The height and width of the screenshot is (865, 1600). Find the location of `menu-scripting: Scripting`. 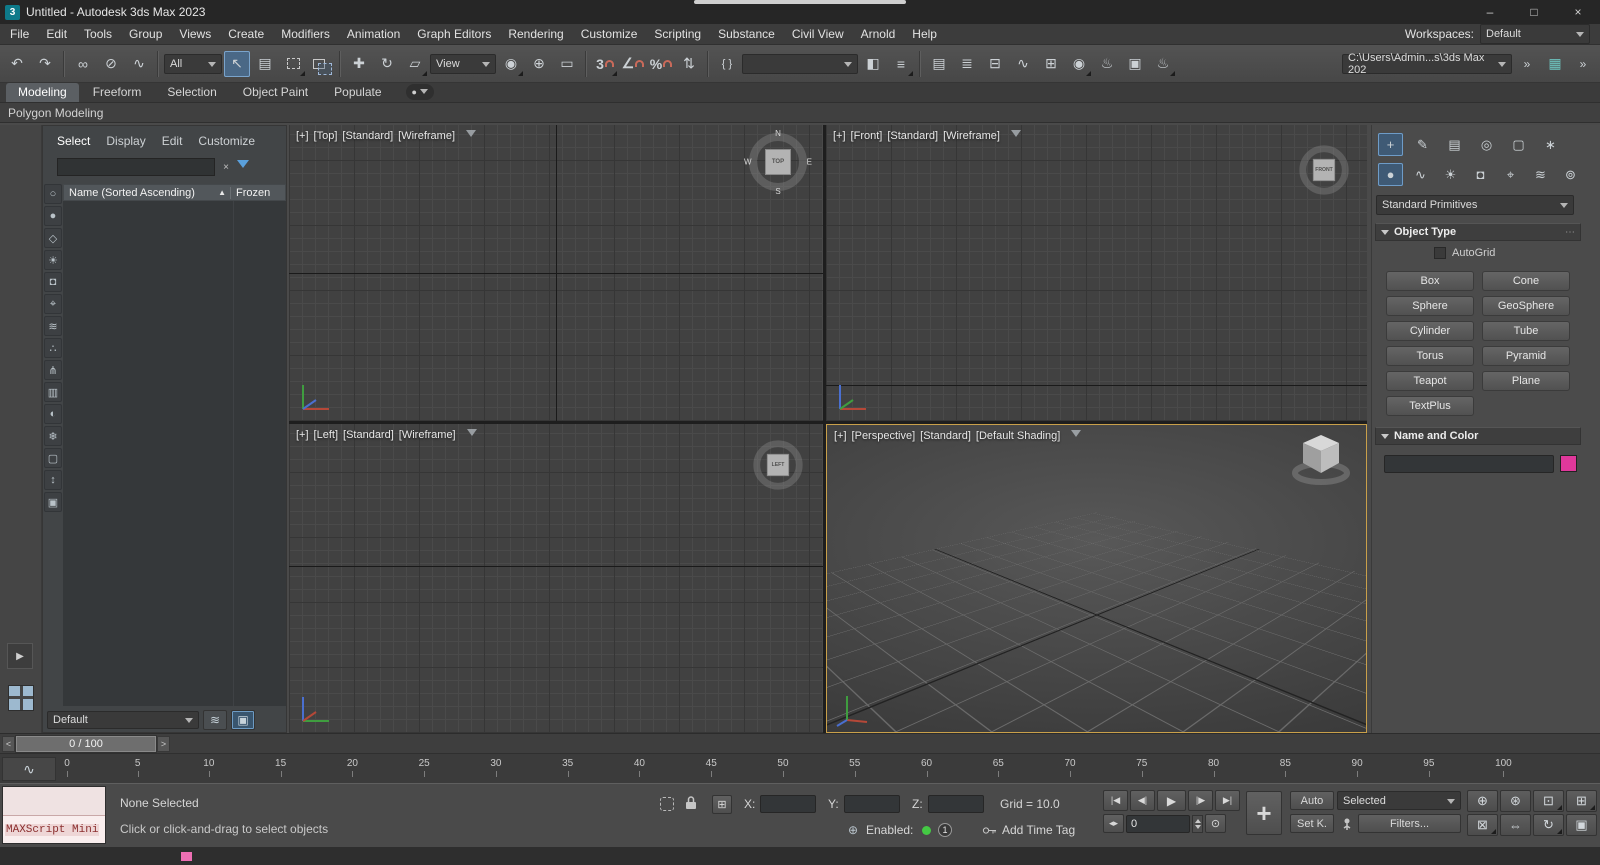

menu-scripting: Scripting is located at coordinates (677, 34).